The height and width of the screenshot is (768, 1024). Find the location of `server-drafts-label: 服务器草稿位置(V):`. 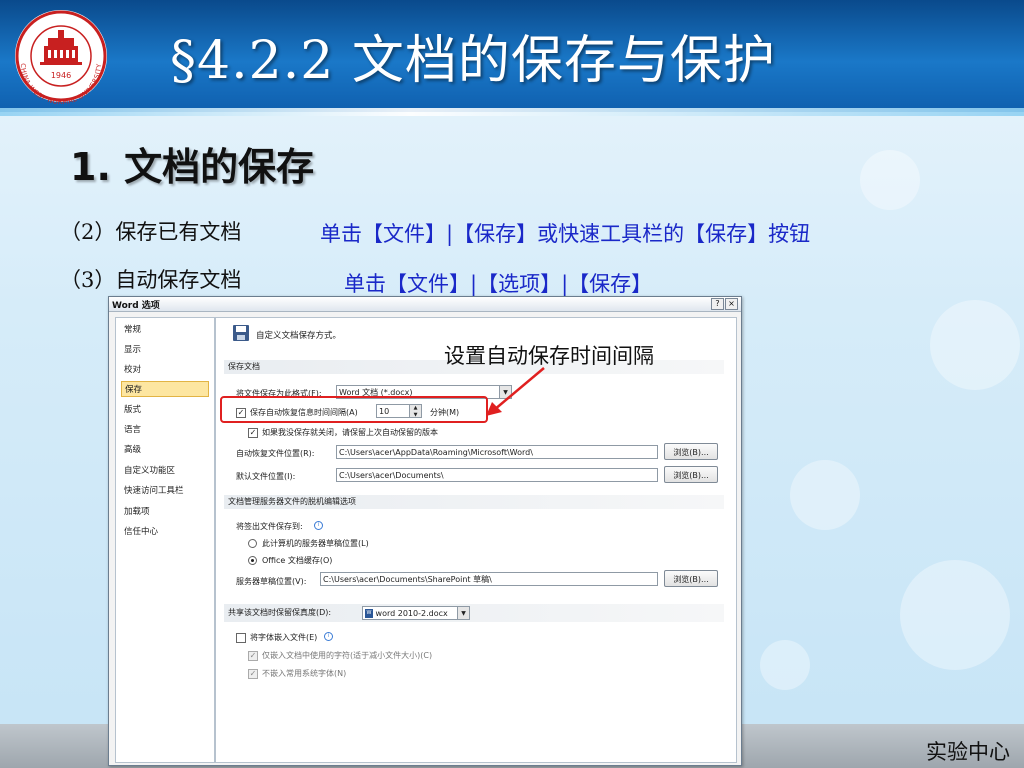

server-drafts-label: 服务器草稿位置(V): is located at coordinates (271, 581).